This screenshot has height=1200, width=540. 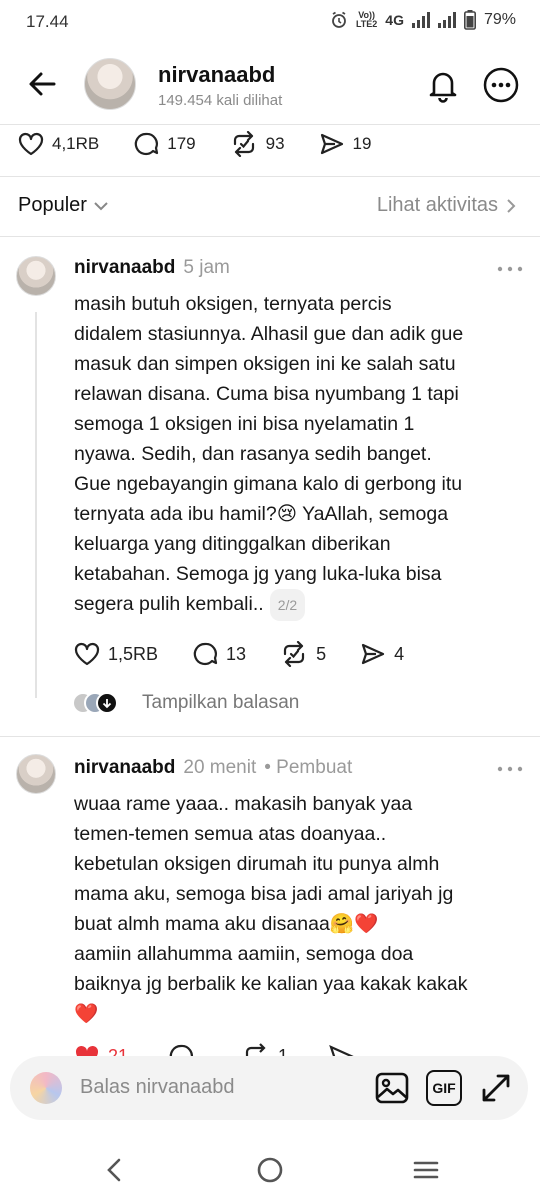 What do you see at coordinates (46, 1088) in the screenshot?
I see `user-avatar` at bounding box center [46, 1088].